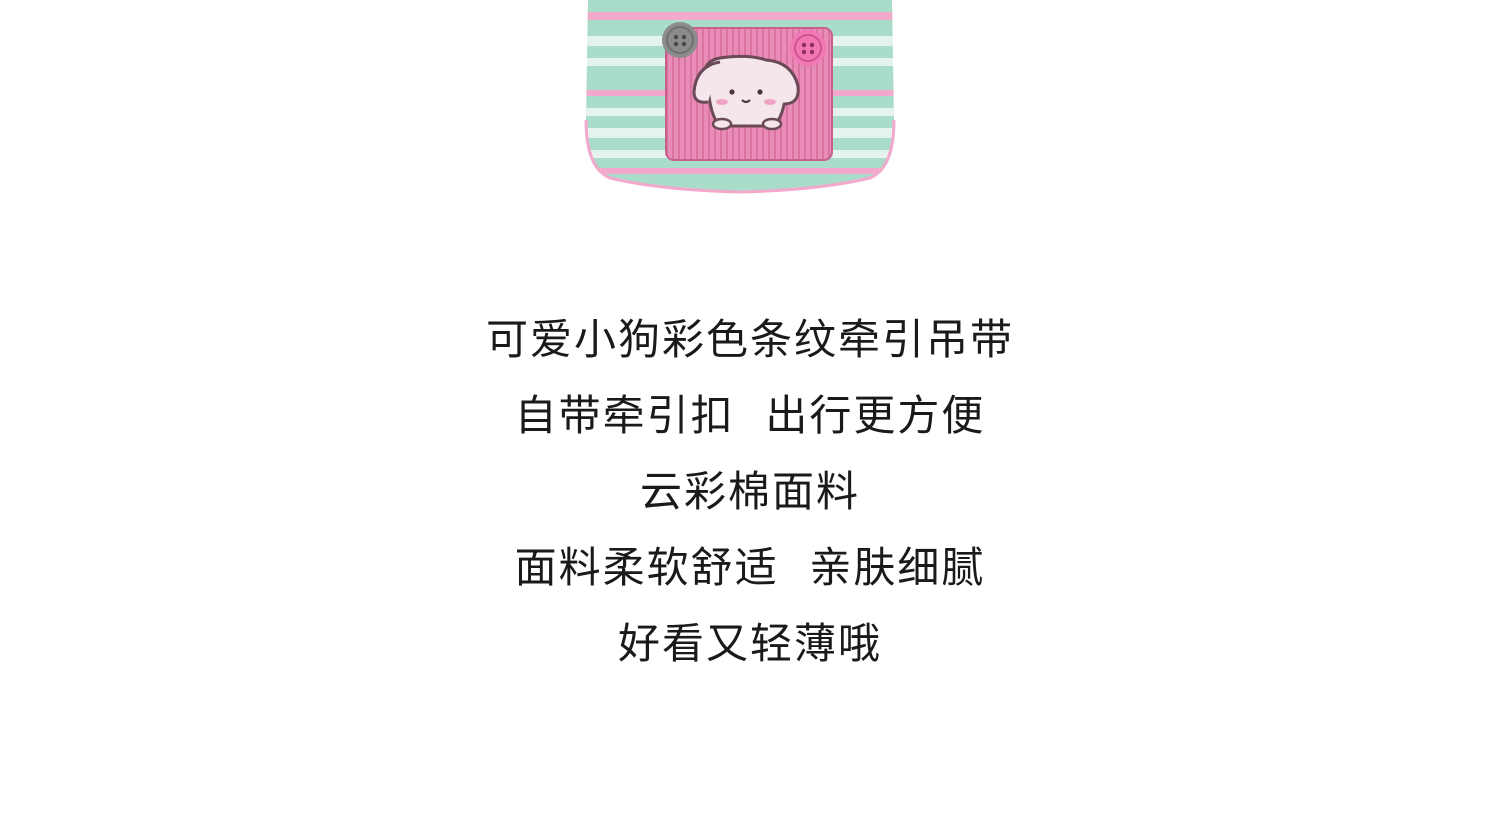 The height and width of the screenshot is (814, 1500). Describe the element at coordinates (749, 339) in the screenshot. I see `product-title: 可爱小狗彩色条纹牵引吊带` at that location.